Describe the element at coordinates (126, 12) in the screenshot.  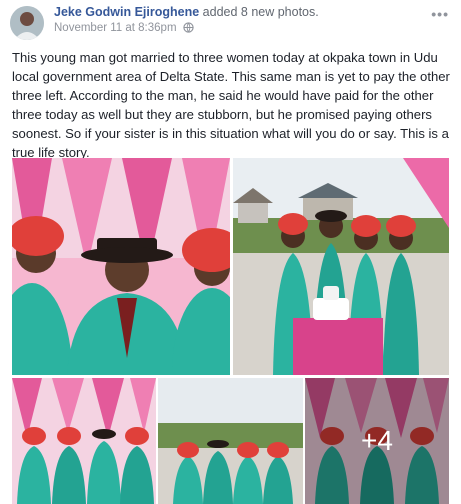
I see `author-name-link: Jeke Godwin Ejiroghene` at that location.